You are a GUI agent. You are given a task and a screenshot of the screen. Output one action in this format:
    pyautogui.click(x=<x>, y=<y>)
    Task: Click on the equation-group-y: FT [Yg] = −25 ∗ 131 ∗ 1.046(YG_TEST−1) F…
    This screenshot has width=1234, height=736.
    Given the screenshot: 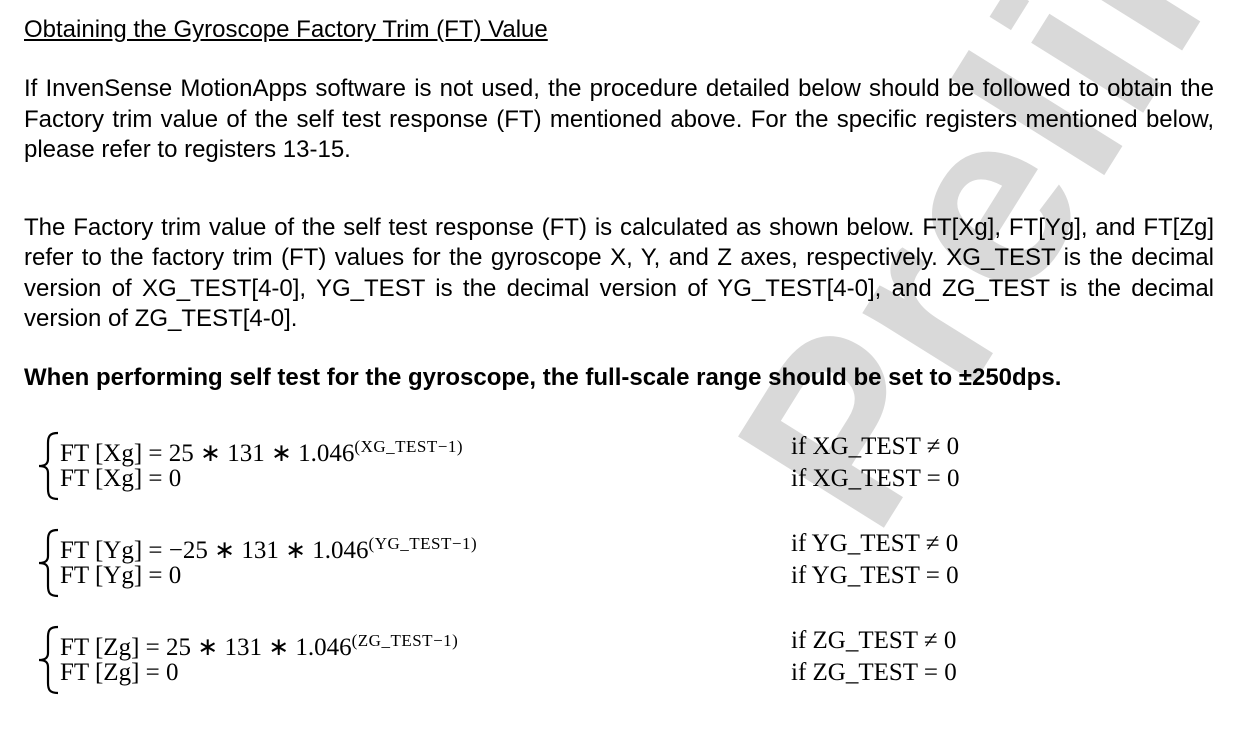 What is the action you would take?
    pyautogui.click(x=536, y=573)
    